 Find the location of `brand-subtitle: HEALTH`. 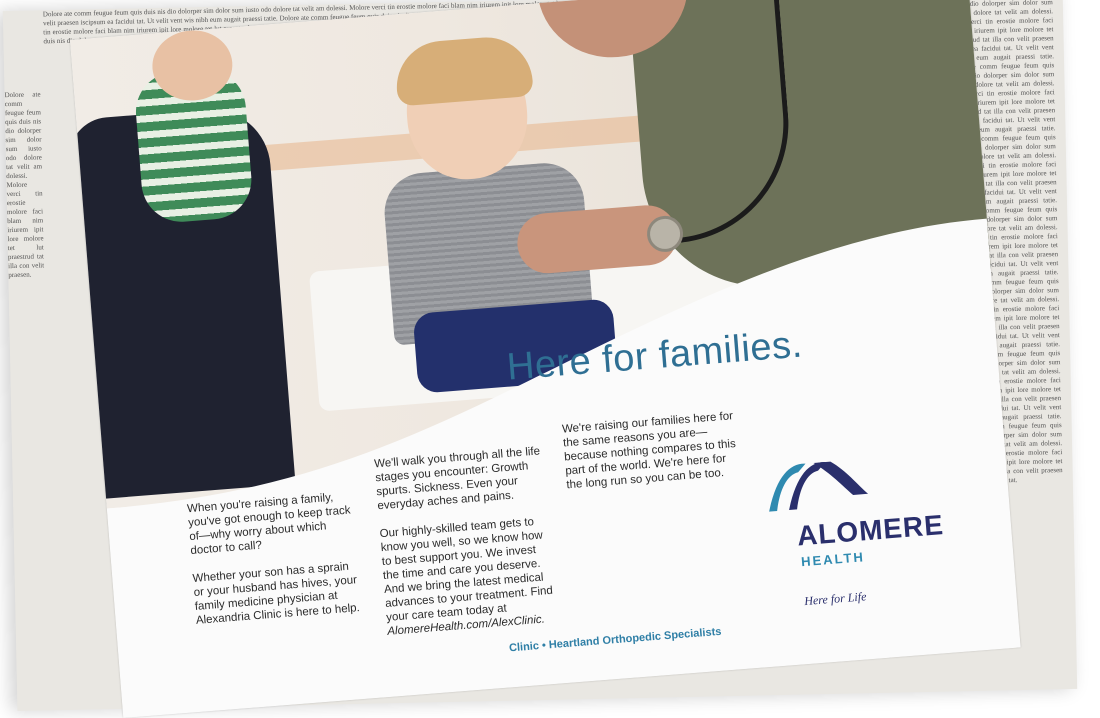

brand-subtitle: HEALTH is located at coordinates (833, 559).